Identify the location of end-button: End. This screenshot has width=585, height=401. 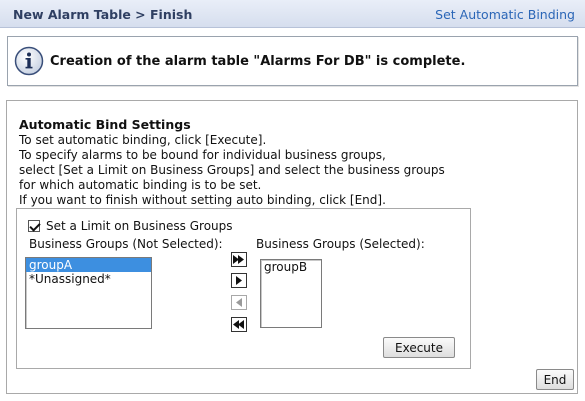
(555, 379).